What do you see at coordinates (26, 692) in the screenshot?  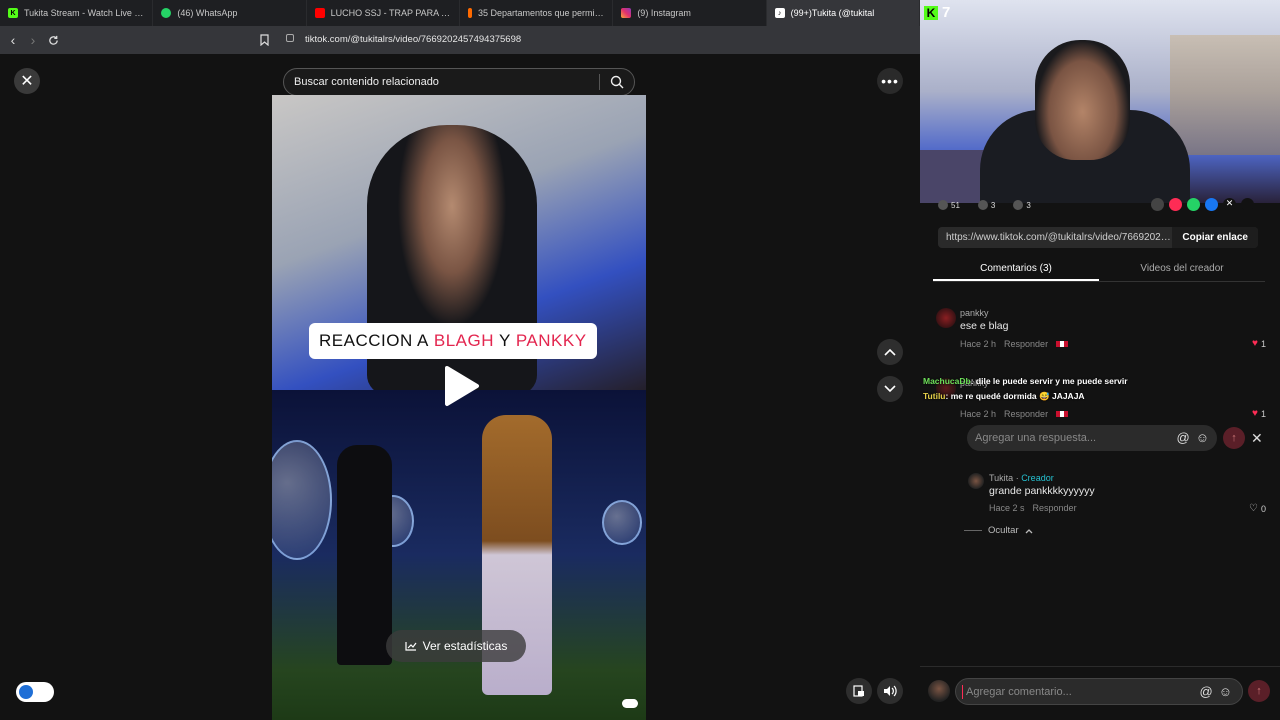 I see `toggle-knob` at bounding box center [26, 692].